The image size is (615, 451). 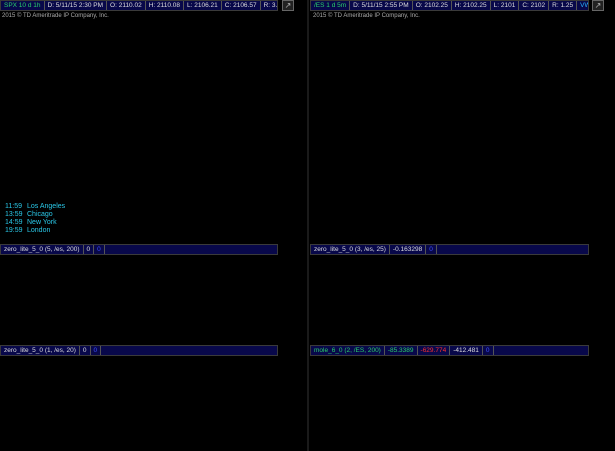 What do you see at coordinates (582, 5) in the screenshot?
I see `vwap-study: VWAP (-2.0, 2.0, DAY)` at bounding box center [582, 5].